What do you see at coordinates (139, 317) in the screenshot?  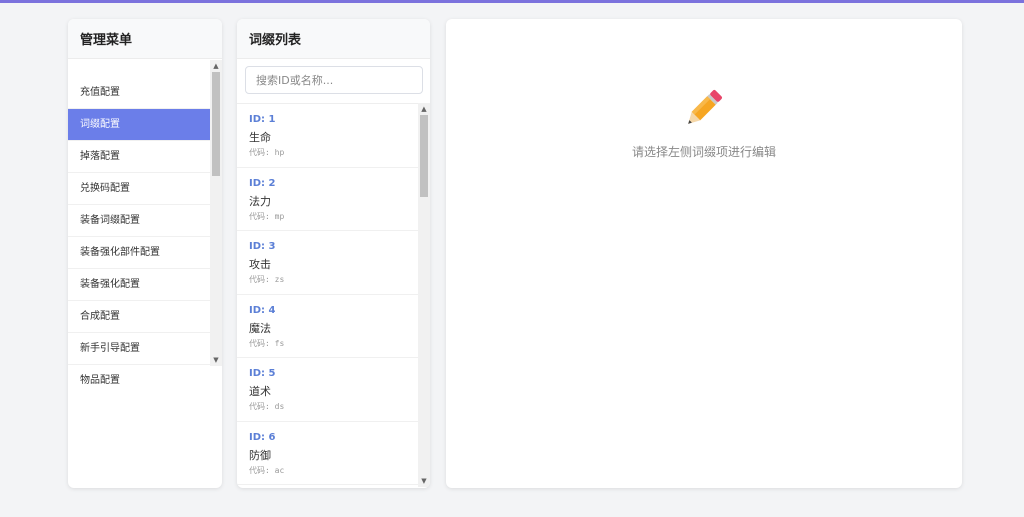 I see `menu-item-synthesis-config: 合成配置` at bounding box center [139, 317].